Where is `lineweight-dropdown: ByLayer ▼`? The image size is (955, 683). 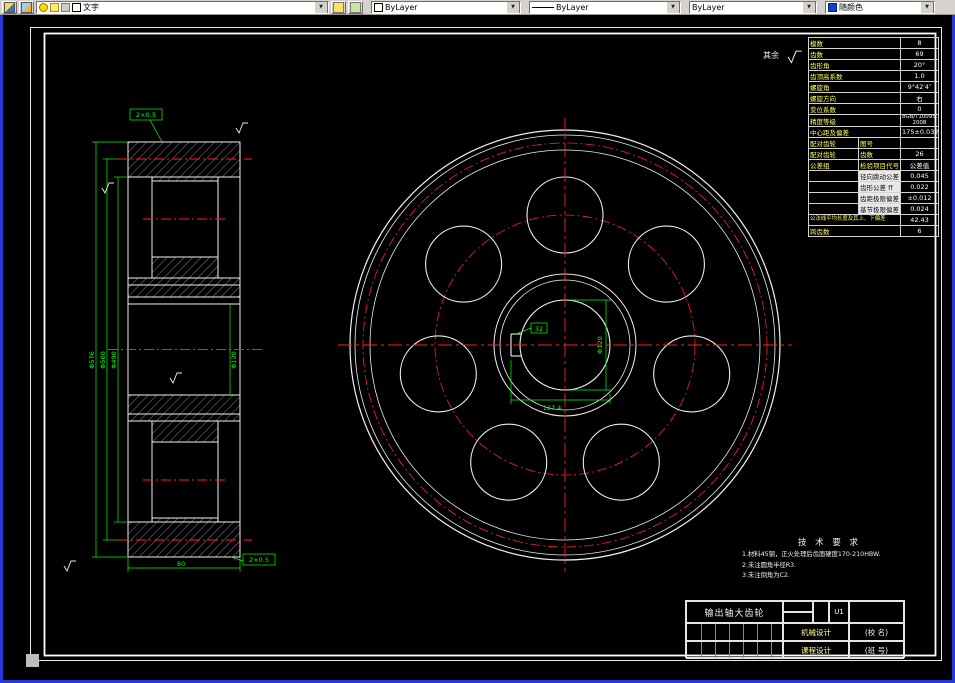 lineweight-dropdown: ByLayer ▼ is located at coordinates (753, 7).